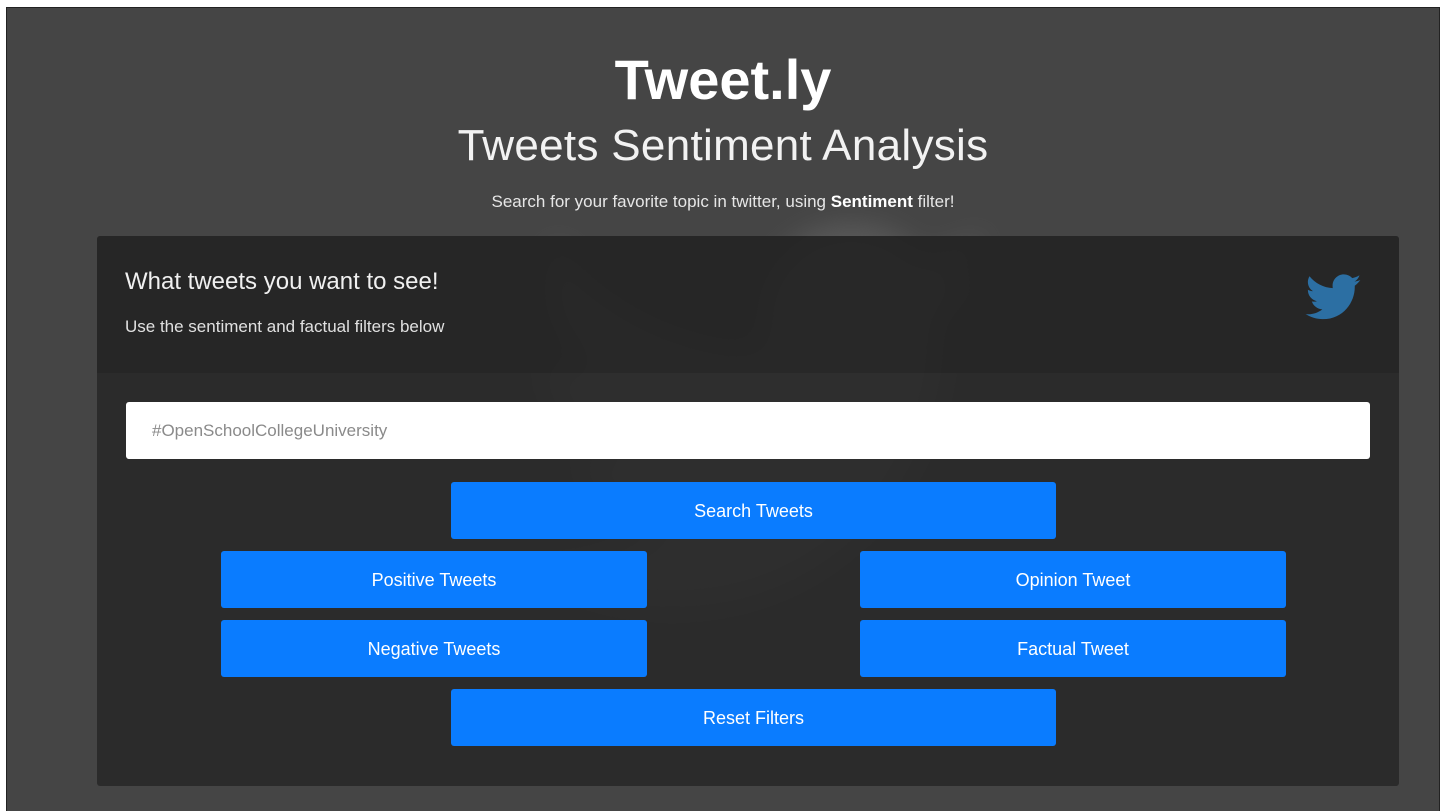 The width and height of the screenshot is (1446, 811). What do you see at coordinates (434, 579) in the screenshot?
I see `positive-tweets-button: Positive Tweets` at bounding box center [434, 579].